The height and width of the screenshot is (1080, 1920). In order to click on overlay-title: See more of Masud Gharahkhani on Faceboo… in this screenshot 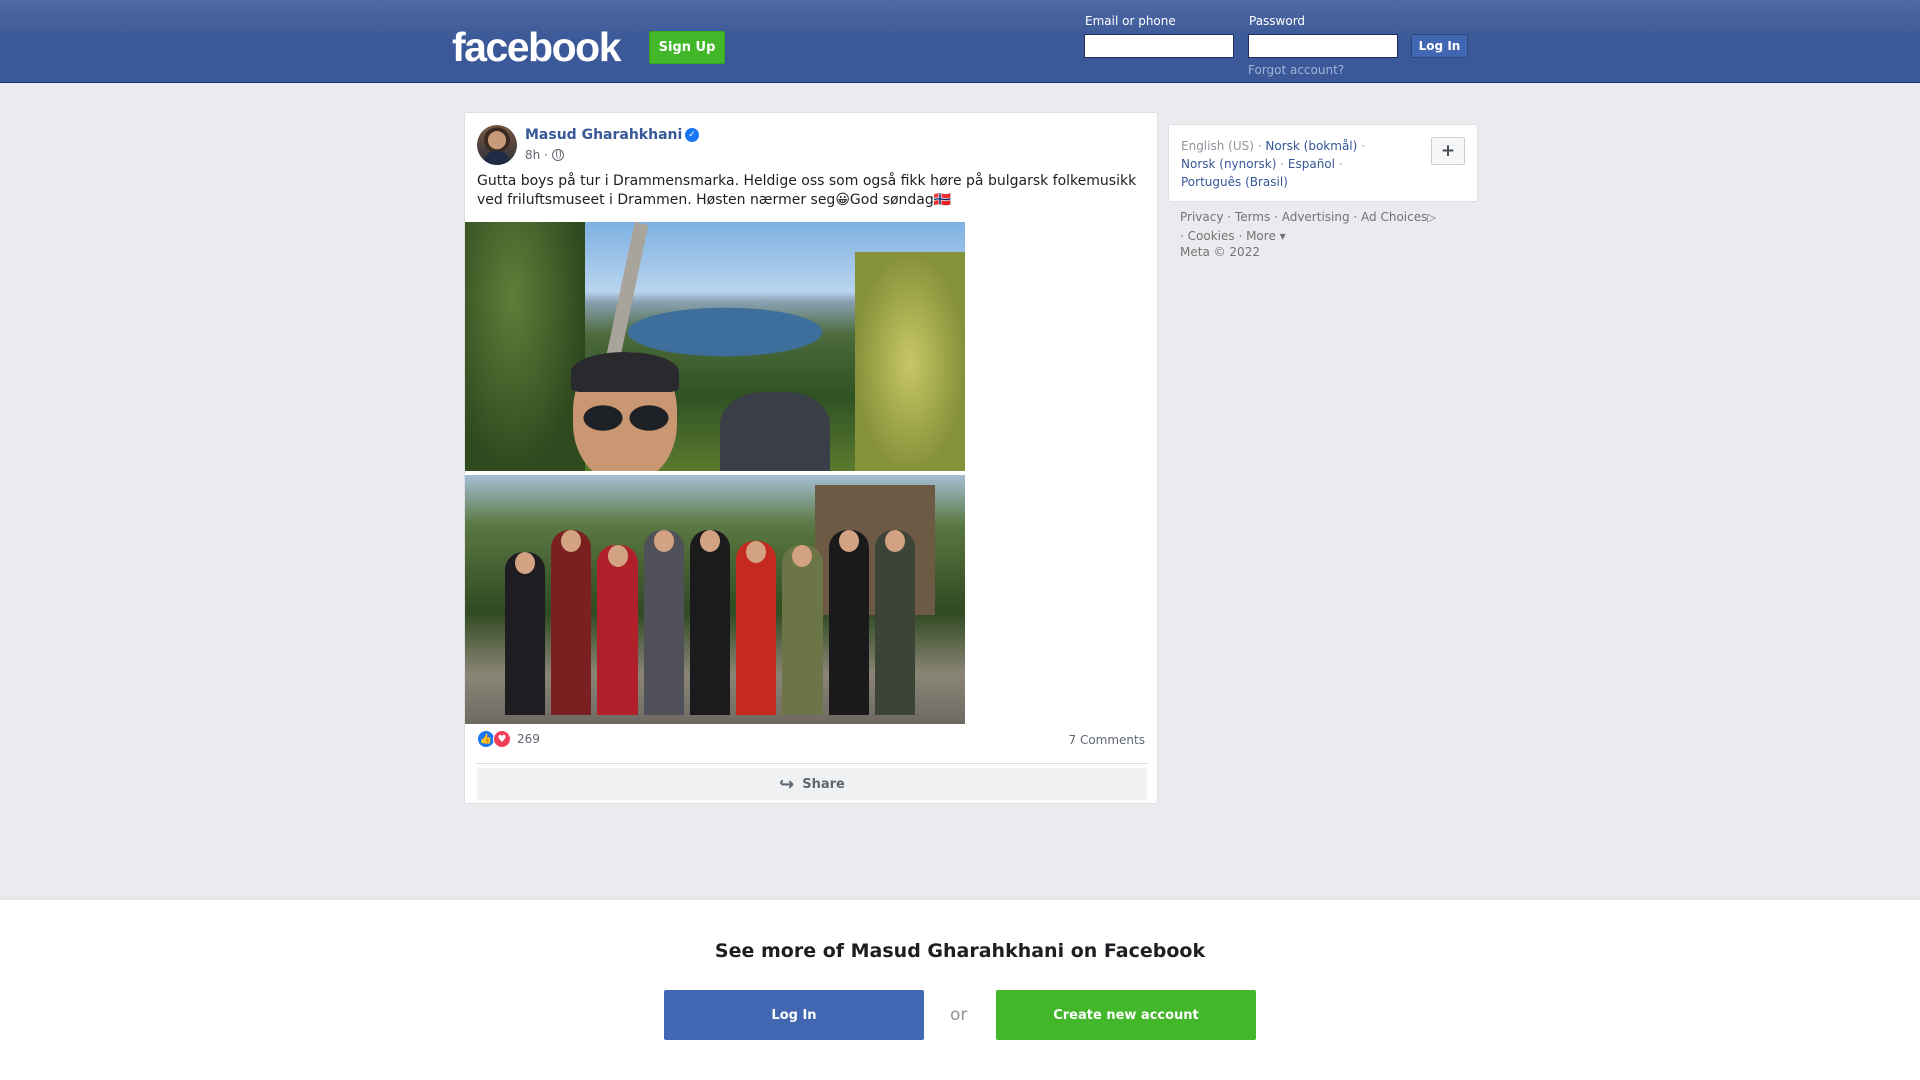, I will do `click(960, 951)`.